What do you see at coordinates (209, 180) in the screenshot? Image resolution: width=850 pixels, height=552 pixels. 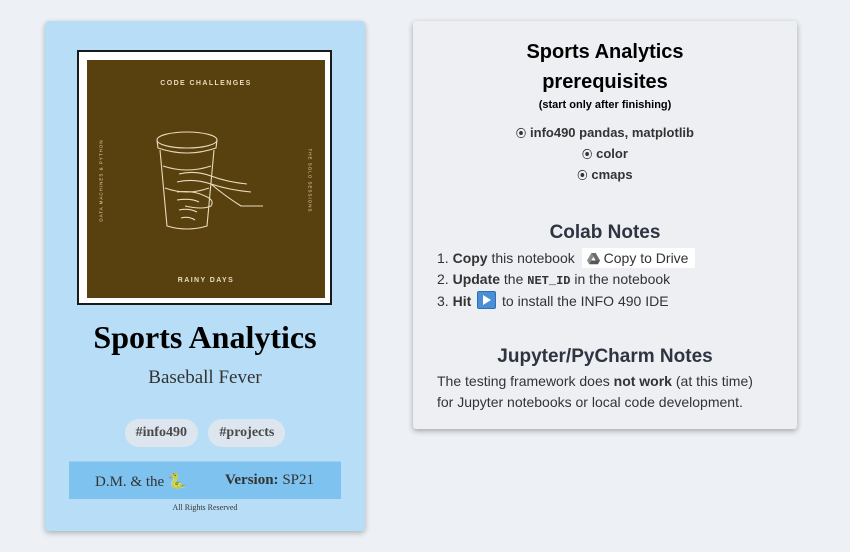 I see `coffee-cup-icon` at bounding box center [209, 180].